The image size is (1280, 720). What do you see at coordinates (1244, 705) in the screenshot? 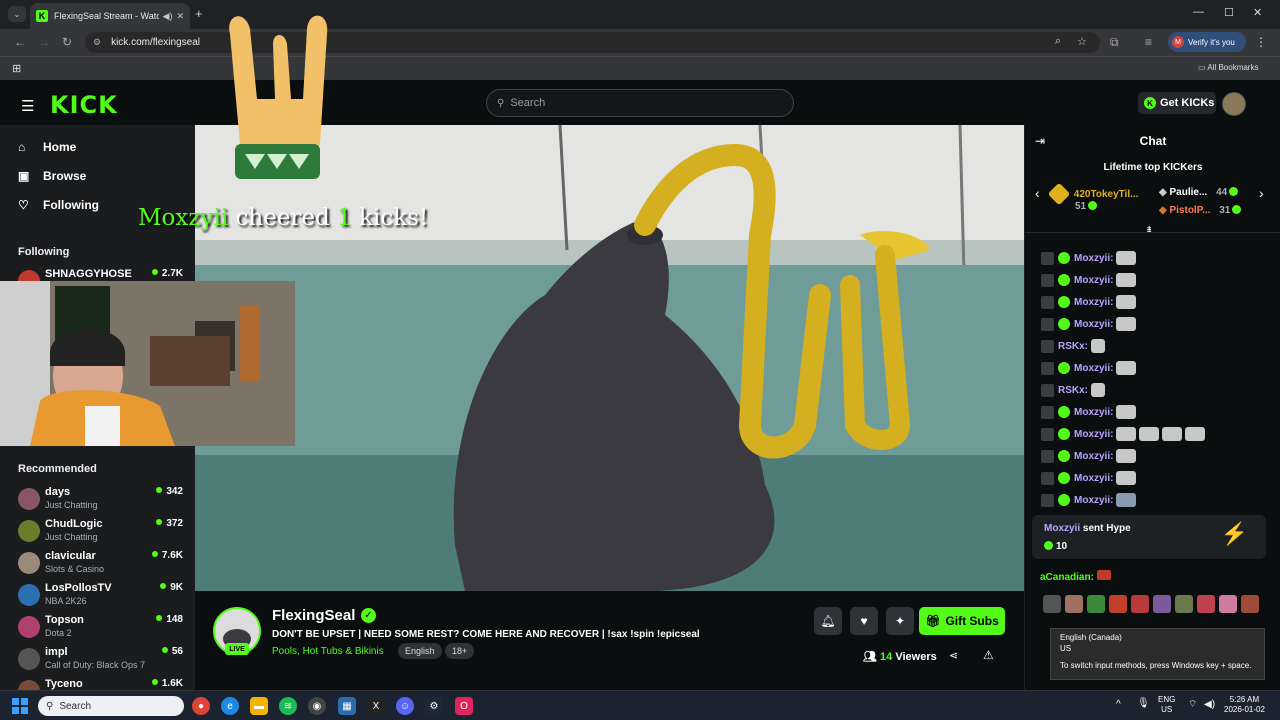
I see `clock: 5:26 AM 2026-01-02` at bounding box center [1244, 705].